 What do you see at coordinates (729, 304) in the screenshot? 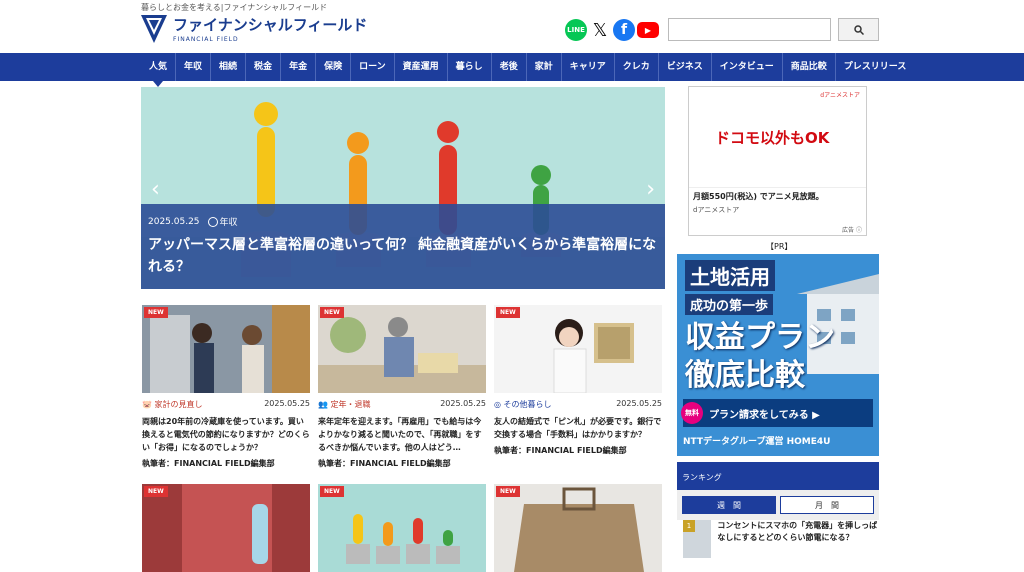
I see `ad2-subtitle: 成功の第一歩` at bounding box center [729, 304].